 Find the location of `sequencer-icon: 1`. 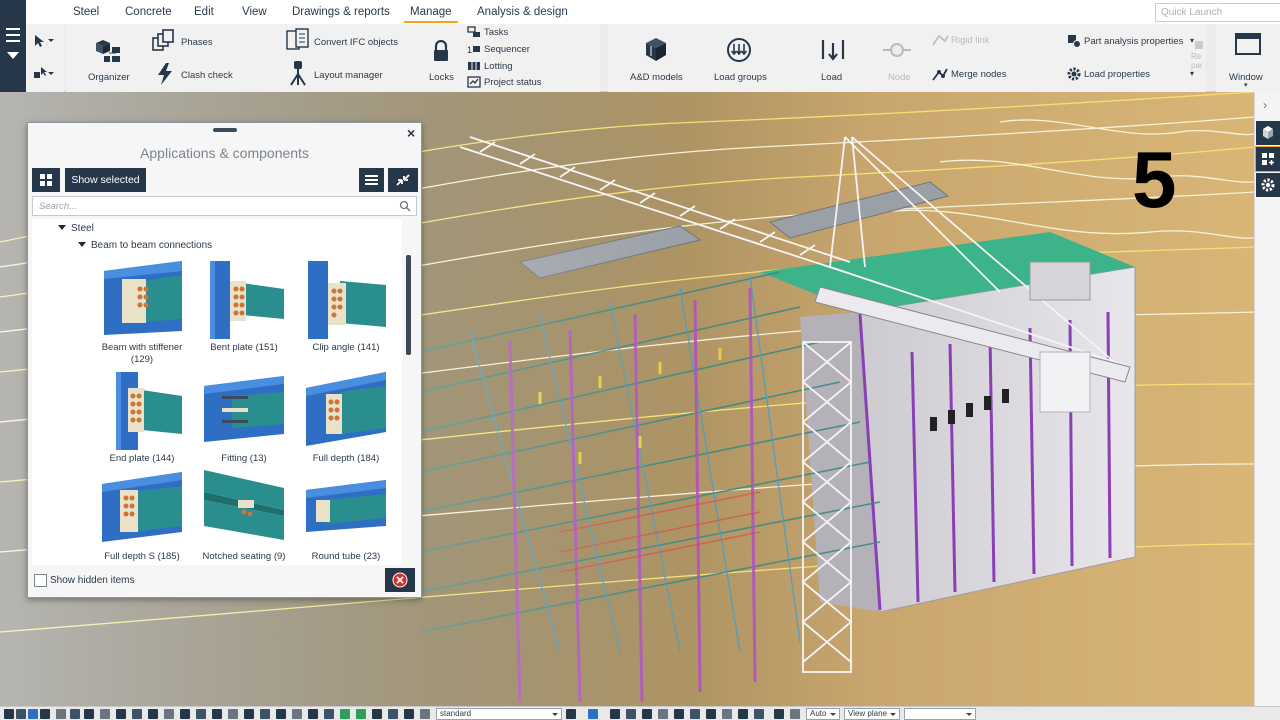

sequencer-icon: 1 is located at coordinates (474, 49).